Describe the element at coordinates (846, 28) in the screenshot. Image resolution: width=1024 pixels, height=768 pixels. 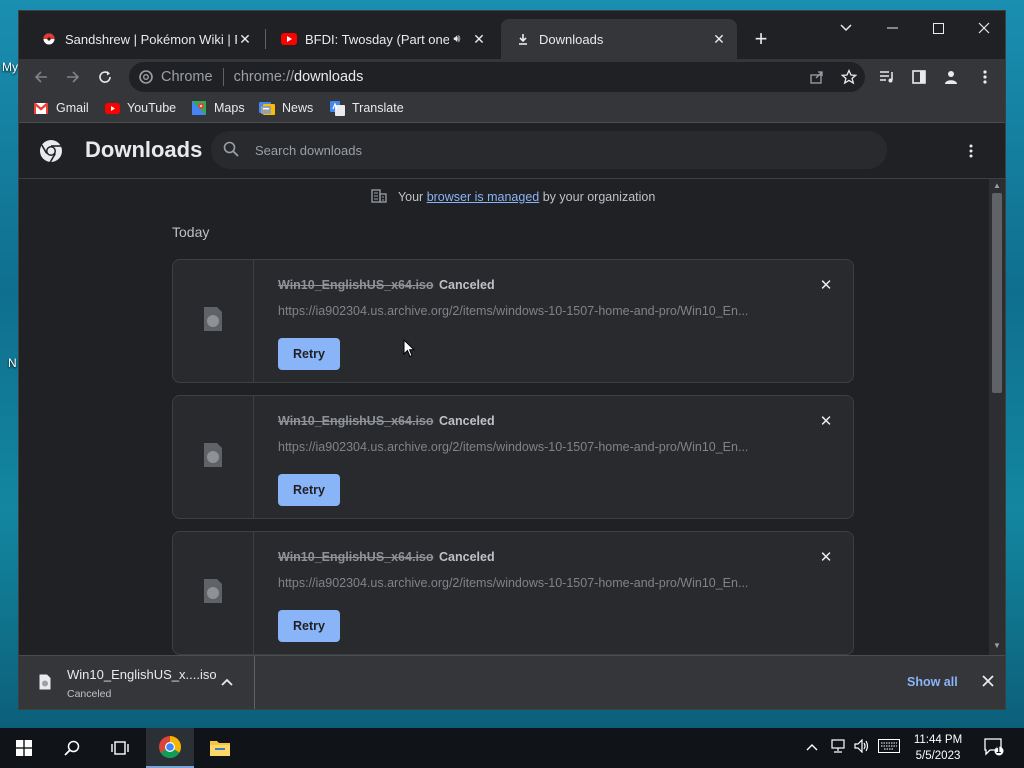
I see `tab-search-chevron-icon` at that location.